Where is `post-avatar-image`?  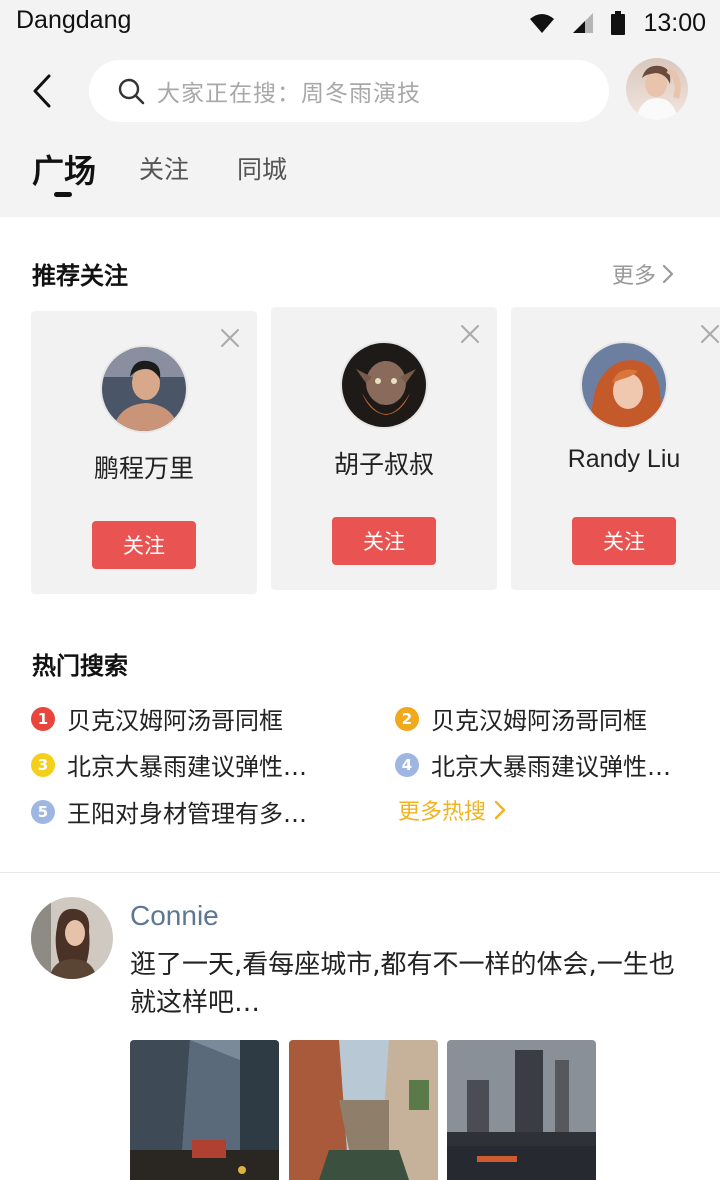
post-avatar-image is located at coordinates (72, 938).